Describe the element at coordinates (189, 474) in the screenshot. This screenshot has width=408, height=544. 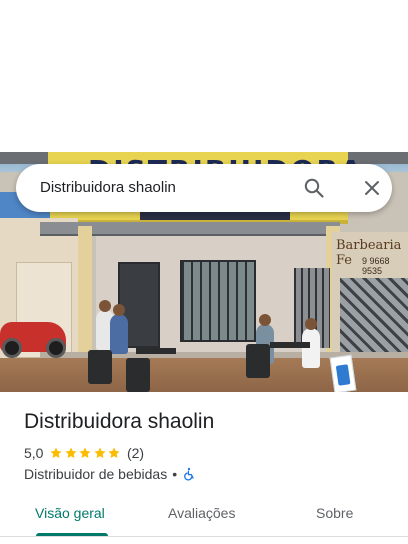
I see `wheelchair-icon` at that location.